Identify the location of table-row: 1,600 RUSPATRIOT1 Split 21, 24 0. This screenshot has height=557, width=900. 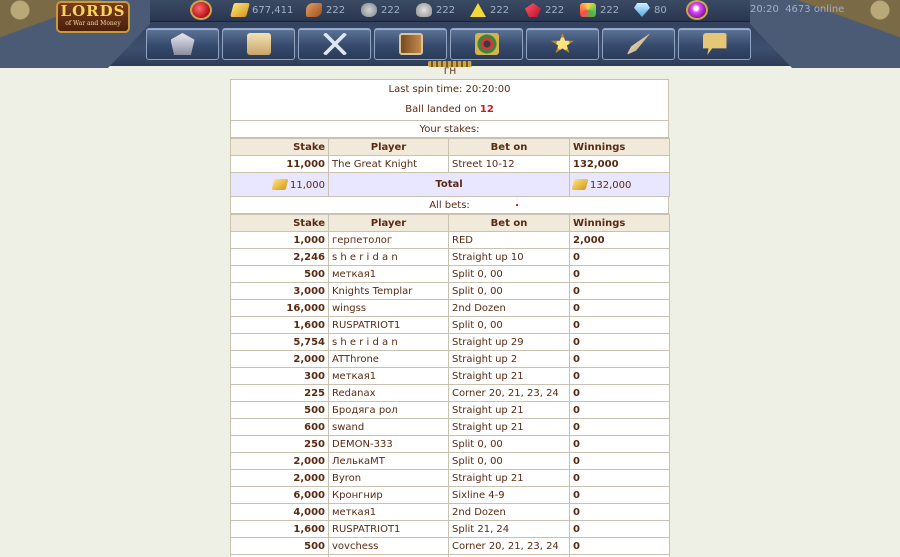
(450, 529).